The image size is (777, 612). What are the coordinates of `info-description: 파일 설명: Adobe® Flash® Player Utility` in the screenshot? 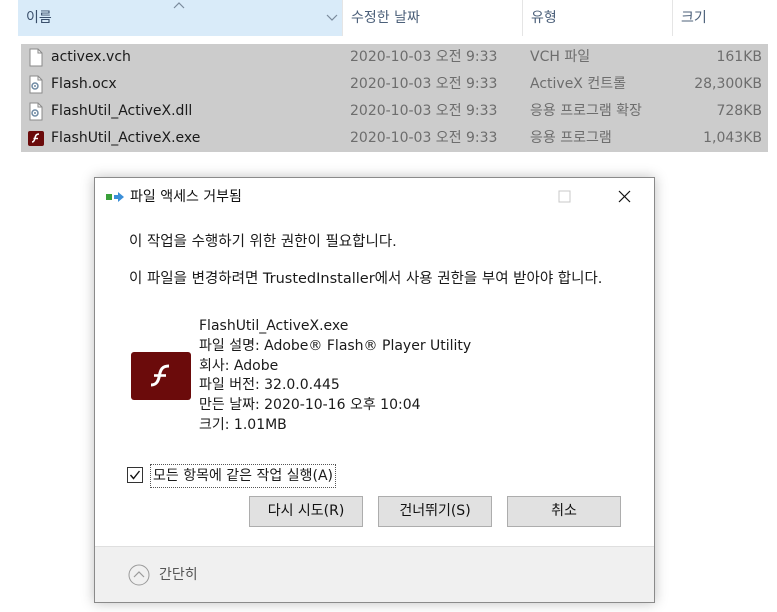 It's located at (335, 345).